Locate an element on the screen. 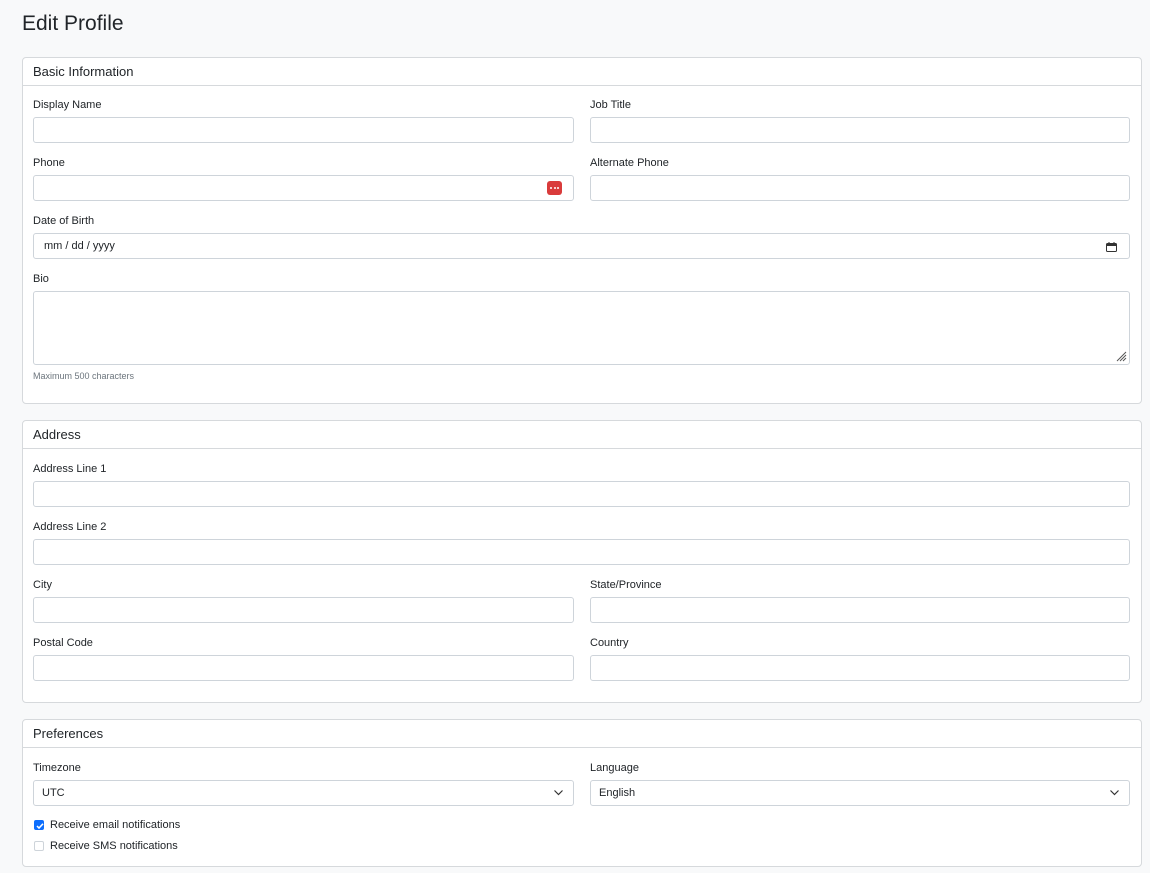 This screenshot has width=1150, height=873. job-title-input is located at coordinates (860, 130).